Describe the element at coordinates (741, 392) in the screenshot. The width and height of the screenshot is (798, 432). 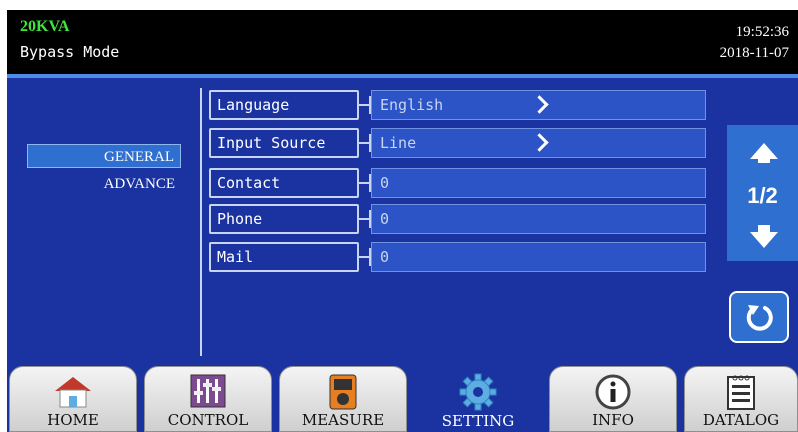
I see `clipboard-icon` at that location.